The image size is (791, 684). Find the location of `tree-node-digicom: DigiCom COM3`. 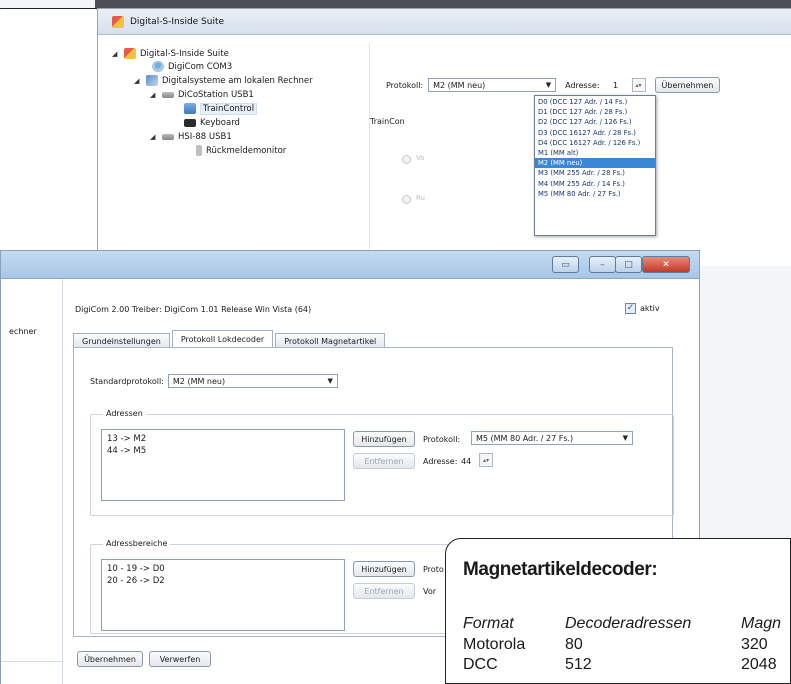

tree-node-digicom: DigiCom COM3 is located at coordinates (192, 66).